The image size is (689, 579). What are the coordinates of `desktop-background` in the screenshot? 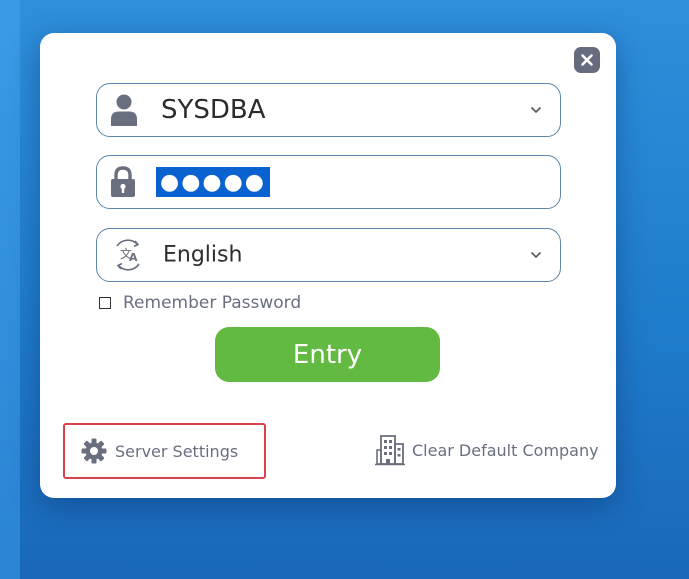 It's located at (10, 289).